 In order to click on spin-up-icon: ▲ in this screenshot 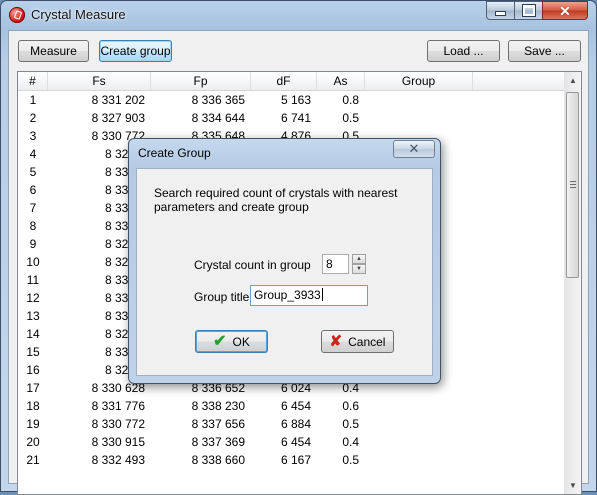, I will do `click(359, 259)`.